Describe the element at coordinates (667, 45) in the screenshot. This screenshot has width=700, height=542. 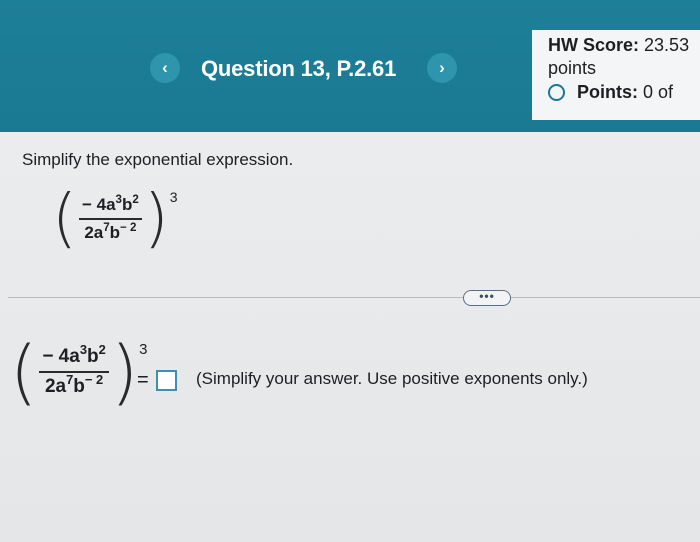
I see `hw-score-value: 23.53` at that location.